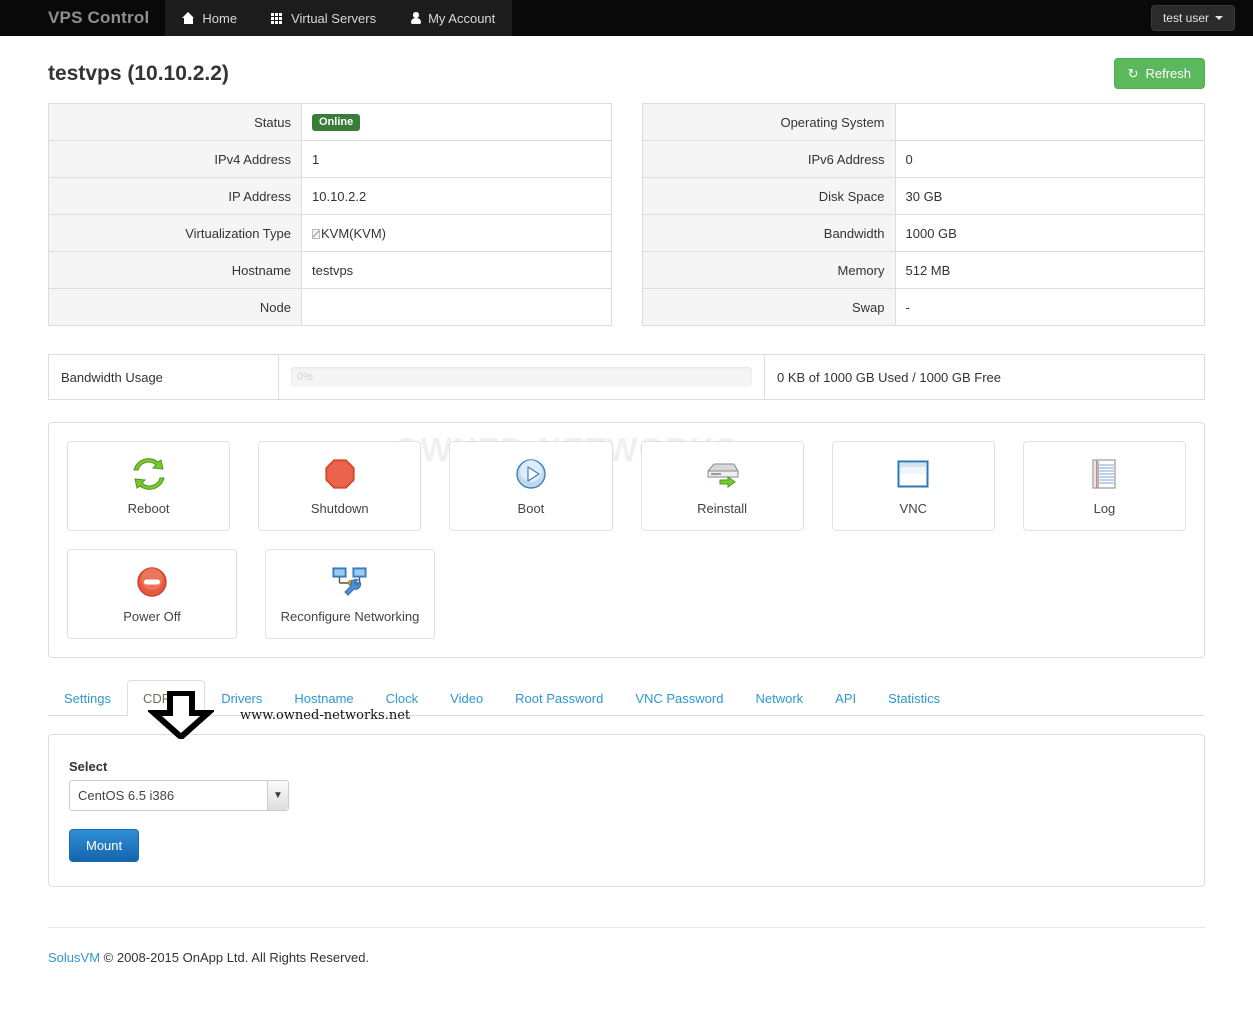  I want to click on nav-item-home: Home, so click(209, 18).